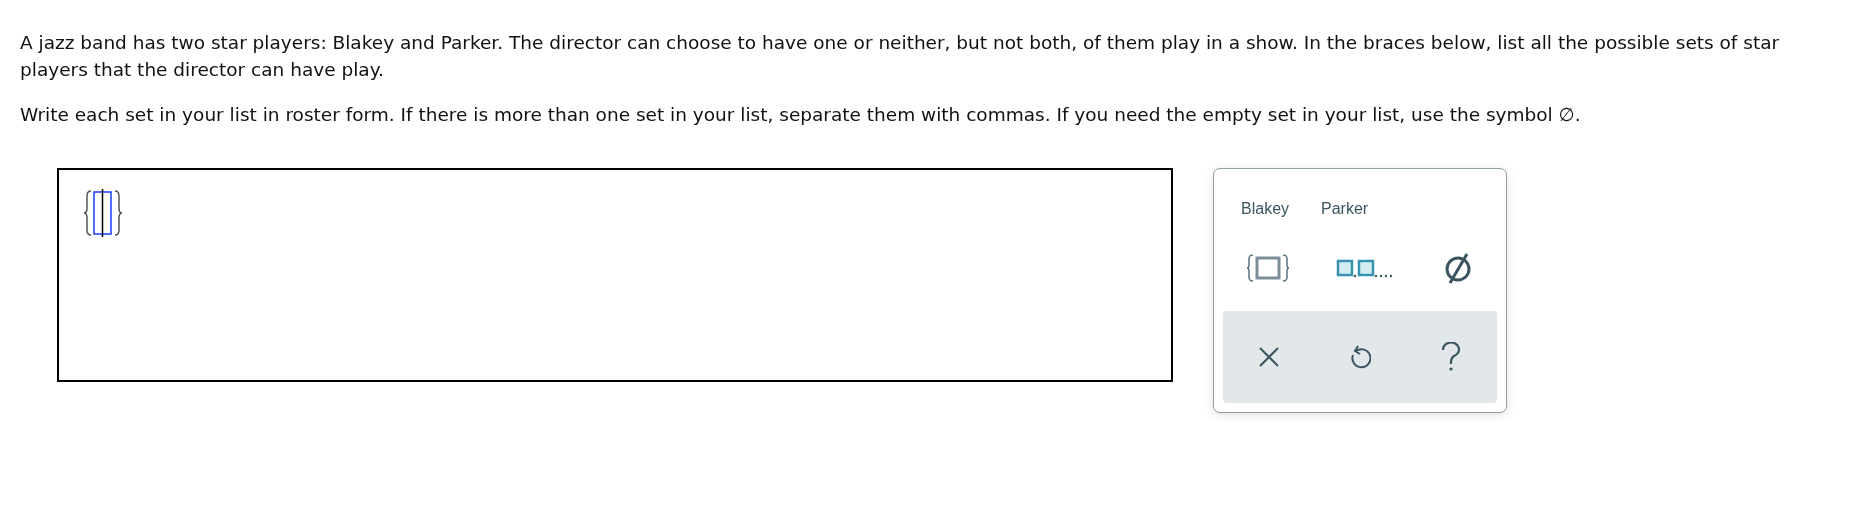 The width and height of the screenshot is (1860, 513). Describe the element at coordinates (1360, 357) in the screenshot. I see `undo-icon` at that location.